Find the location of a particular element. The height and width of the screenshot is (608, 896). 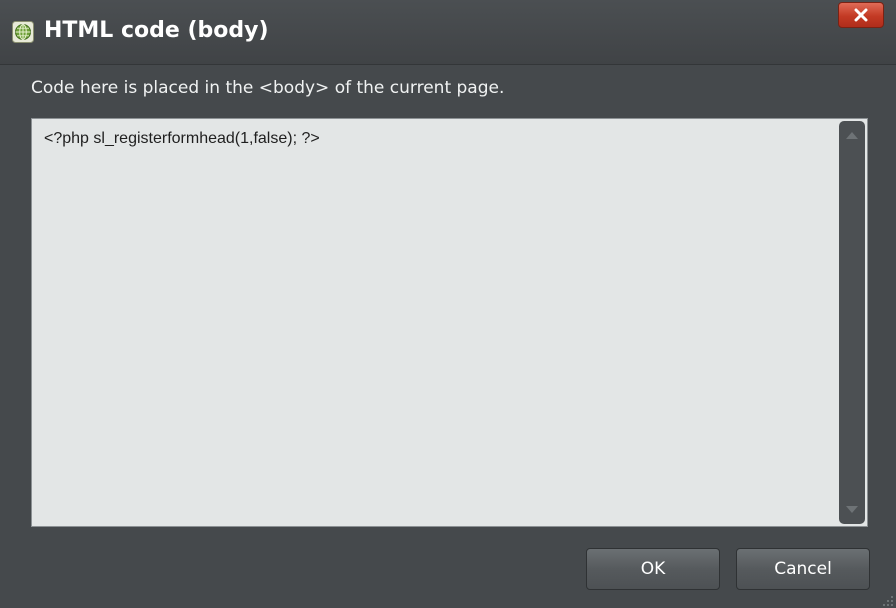

dialog-title: HTML code (body) is located at coordinates (156, 30).